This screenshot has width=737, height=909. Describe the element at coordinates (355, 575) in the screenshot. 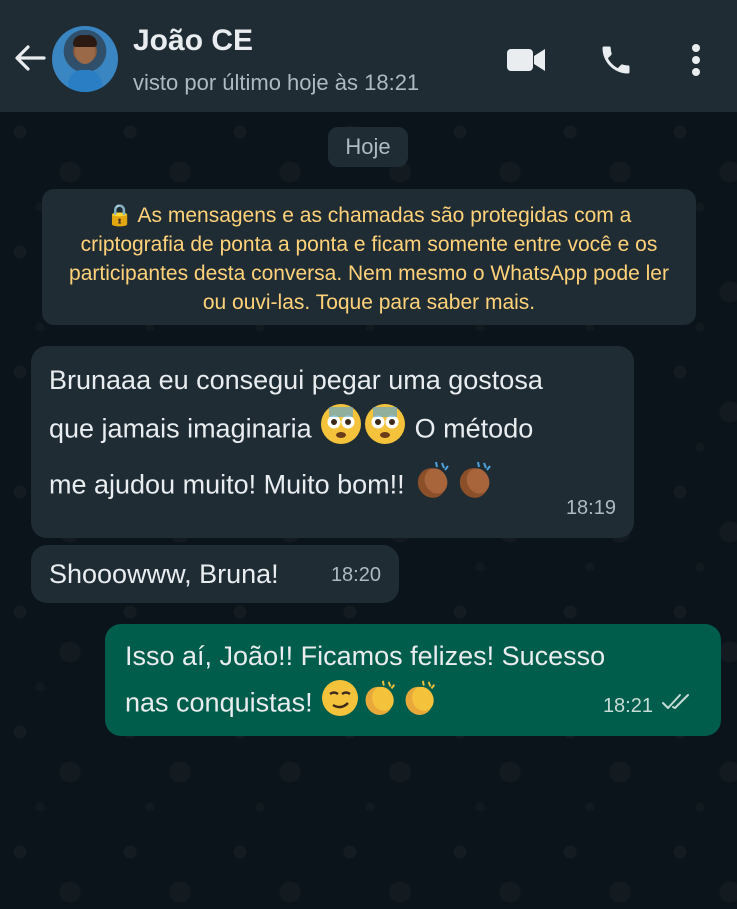

I see `message-timestamp: 18:20` at that location.